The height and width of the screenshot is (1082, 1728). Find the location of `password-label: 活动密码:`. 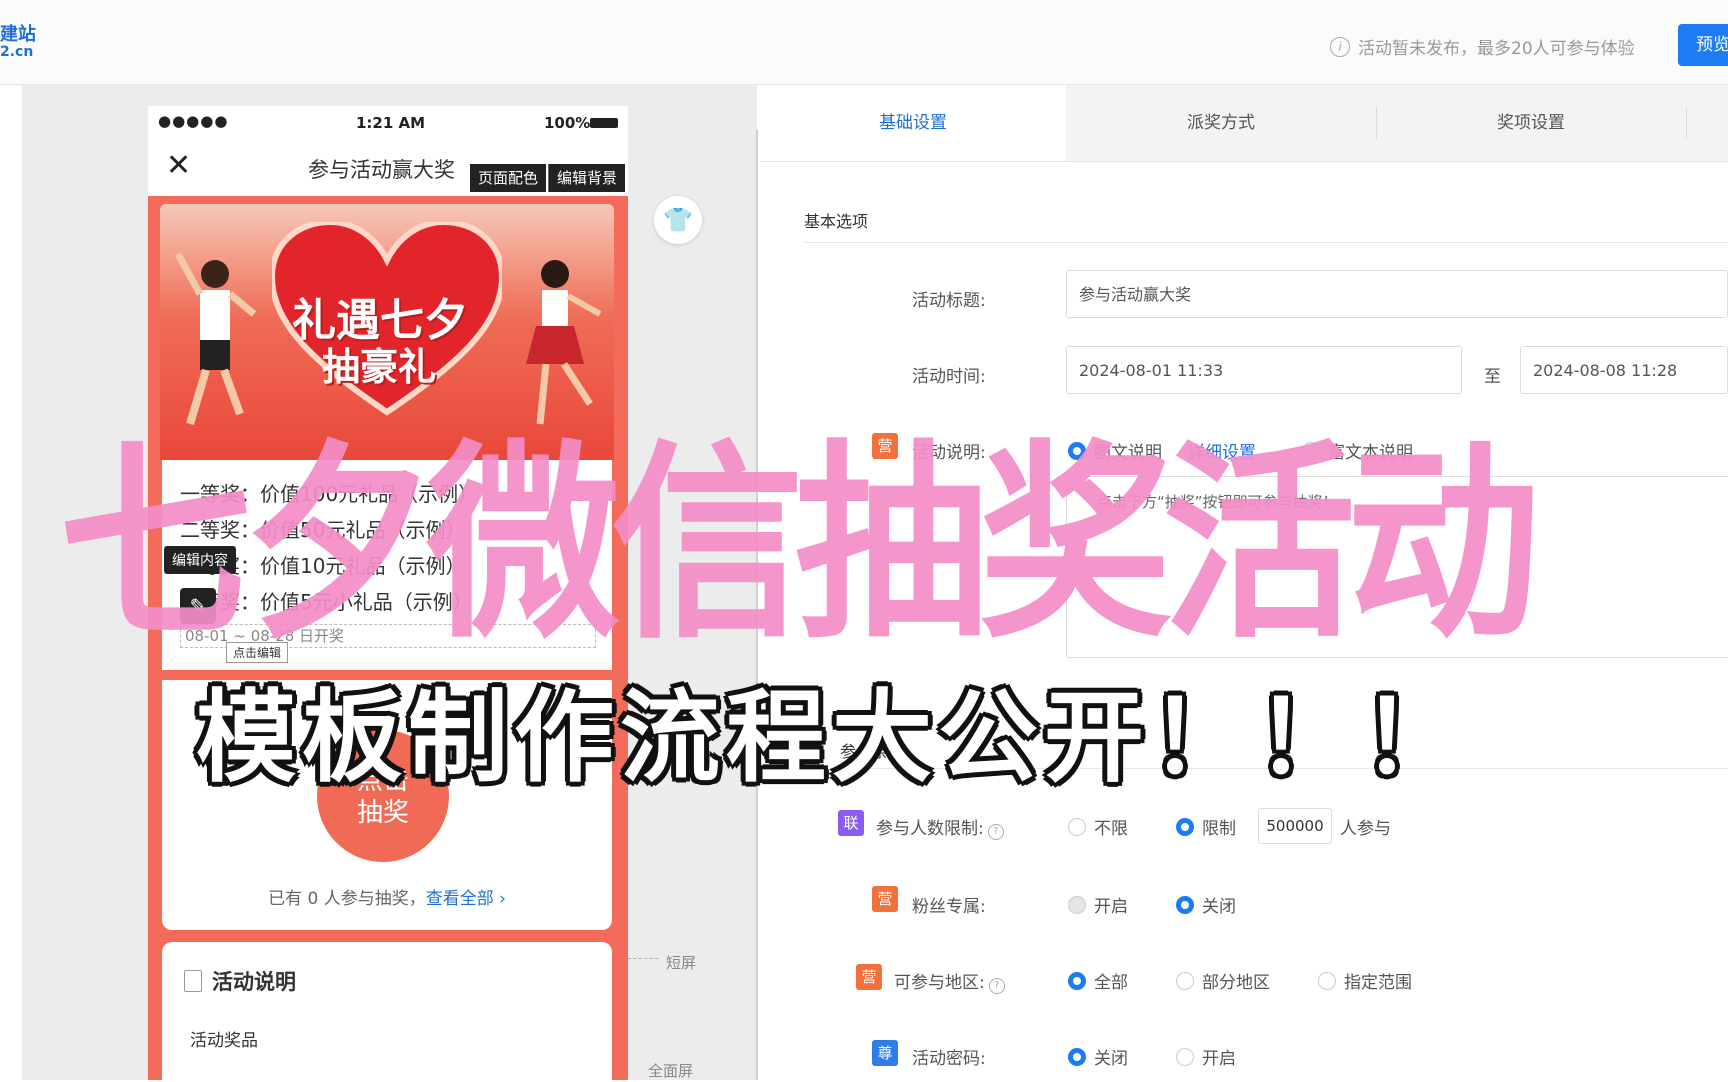

password-label: 活动密码: is located at coordinates (949, 1059).